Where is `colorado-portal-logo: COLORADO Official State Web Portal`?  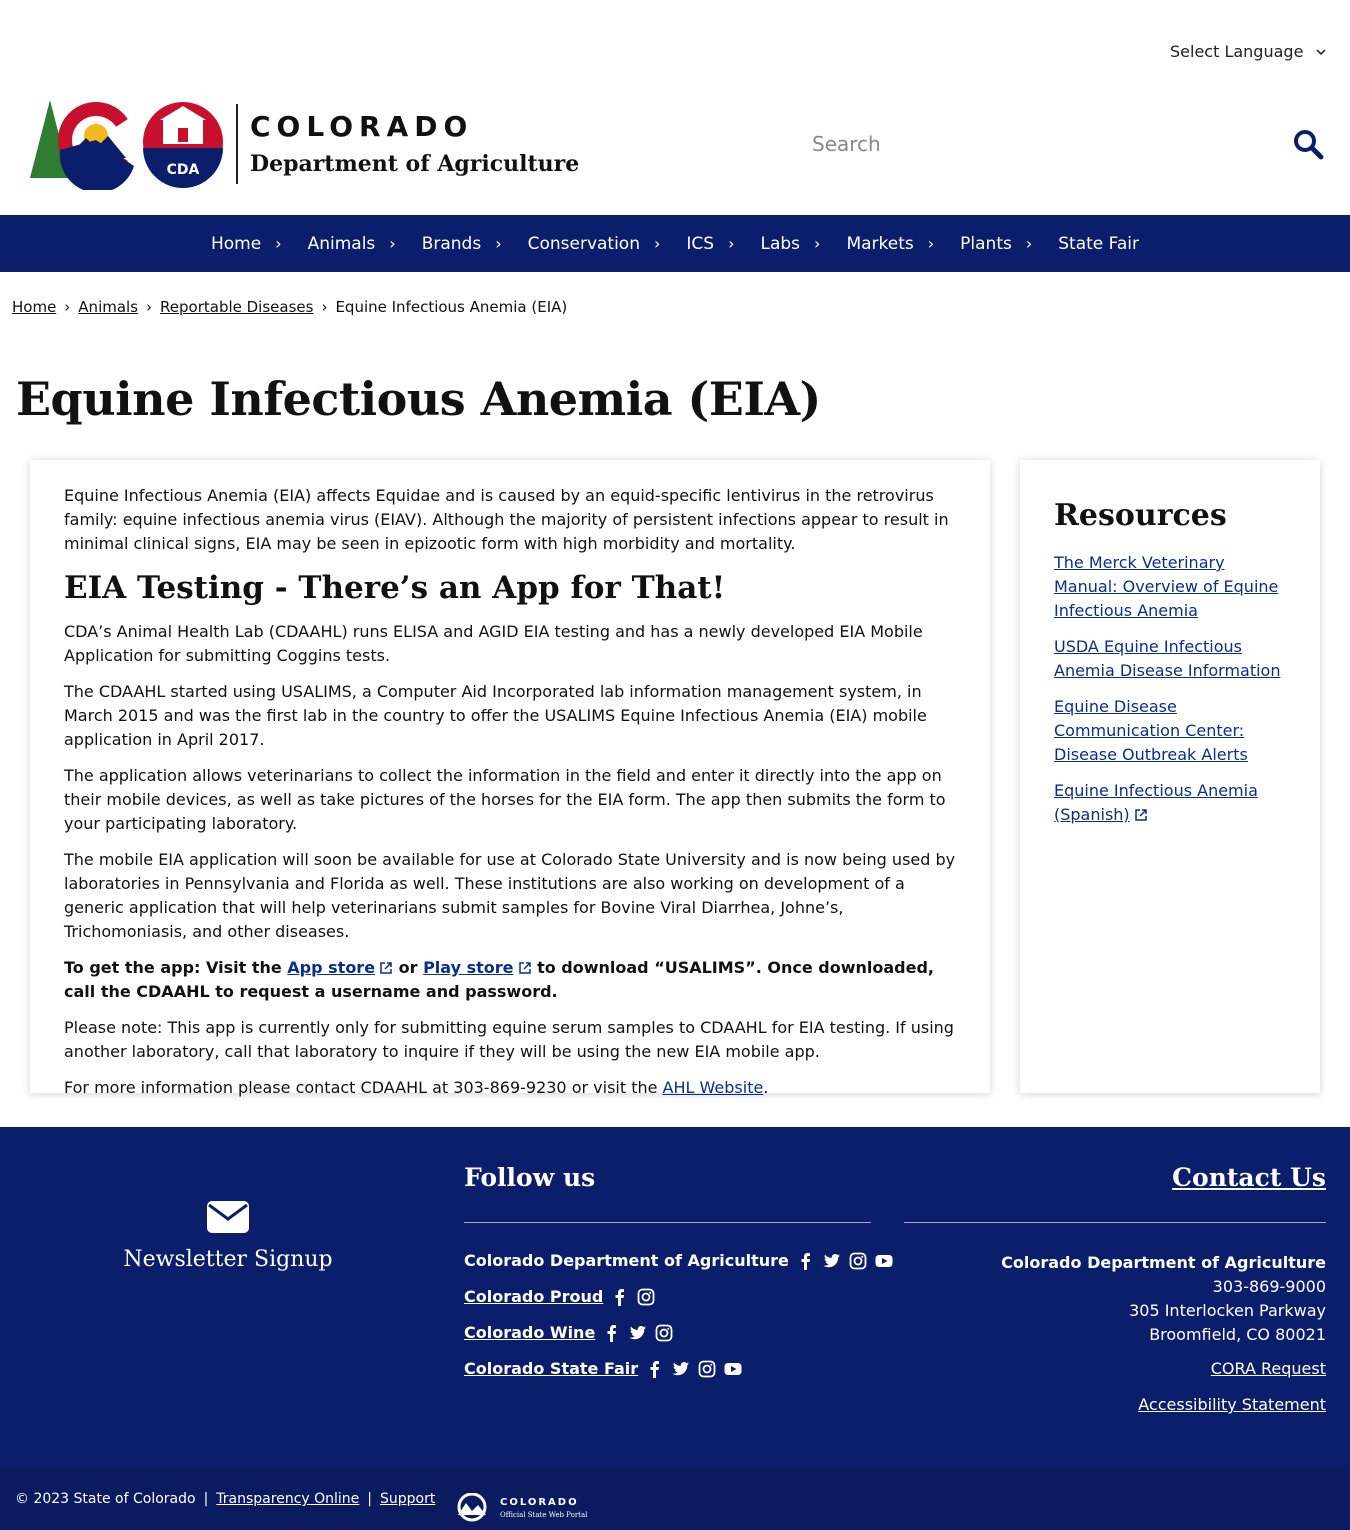
colorado-portal-logo: COLORADO Official State Web Portal is located at coordinates (524, 1508).